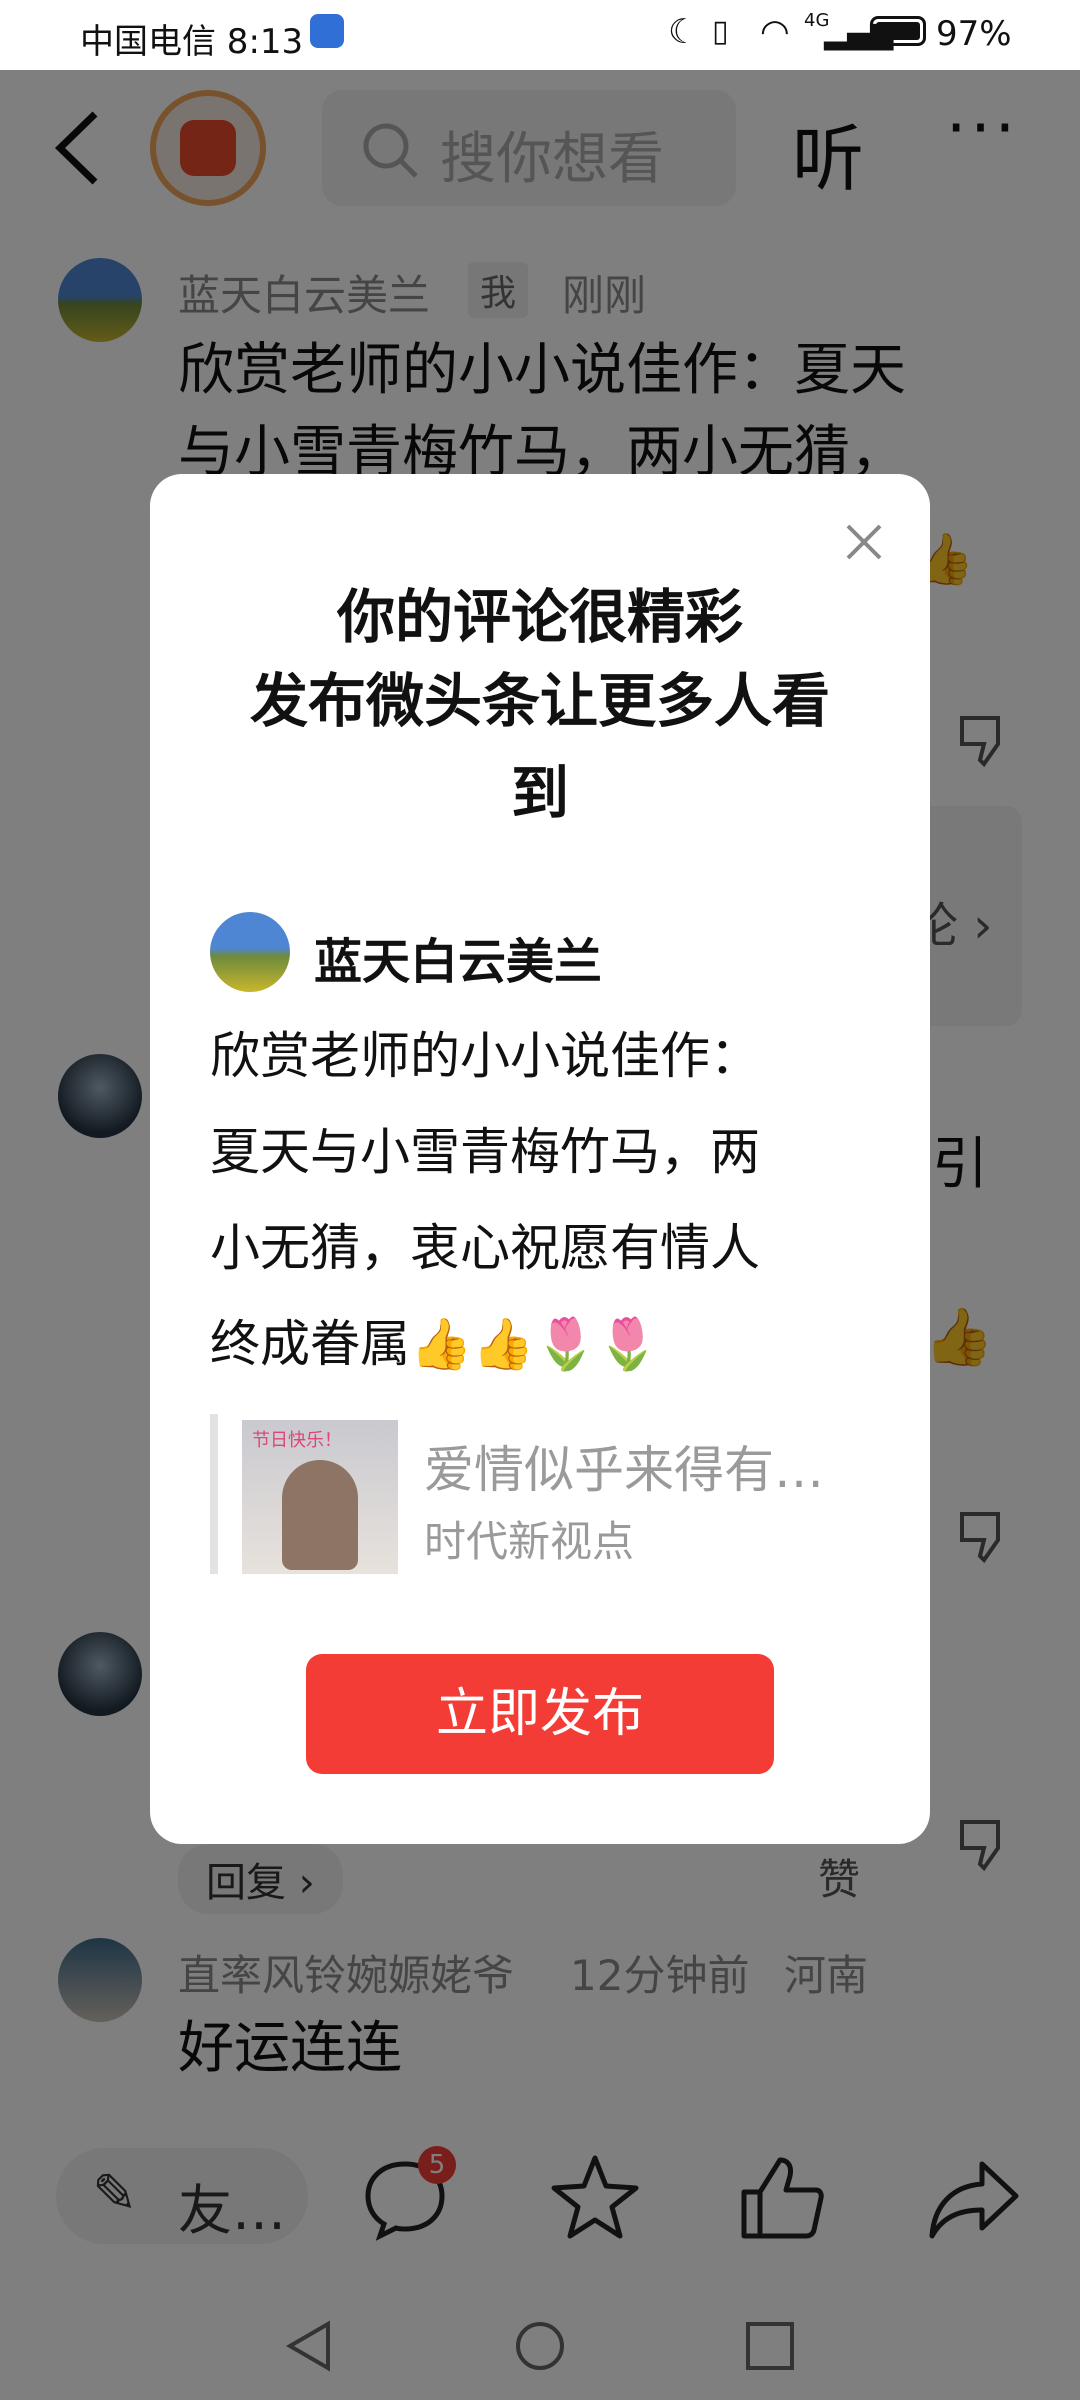 The image size is (1080, 2400). I want to click on dialog-title-line3: 到, so click(539, 793).